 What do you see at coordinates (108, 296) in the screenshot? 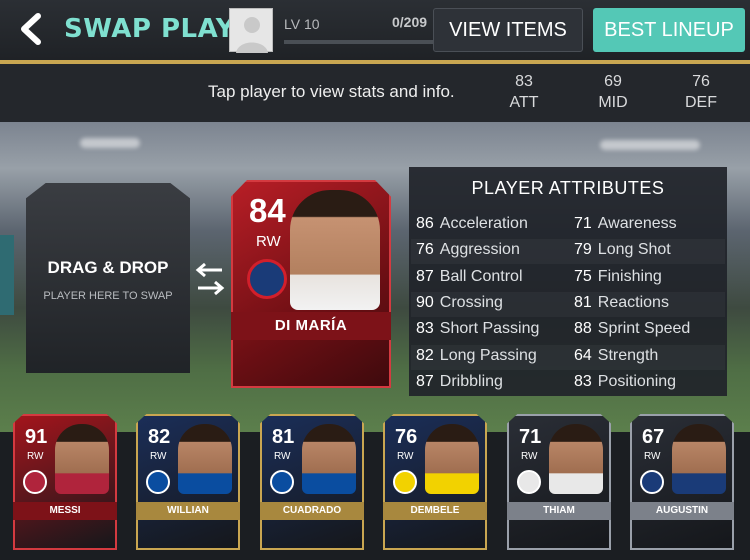
I see `drop-slot-subtitle: PLAYER HERE TO SWAP` at bounding box center [108, 296].